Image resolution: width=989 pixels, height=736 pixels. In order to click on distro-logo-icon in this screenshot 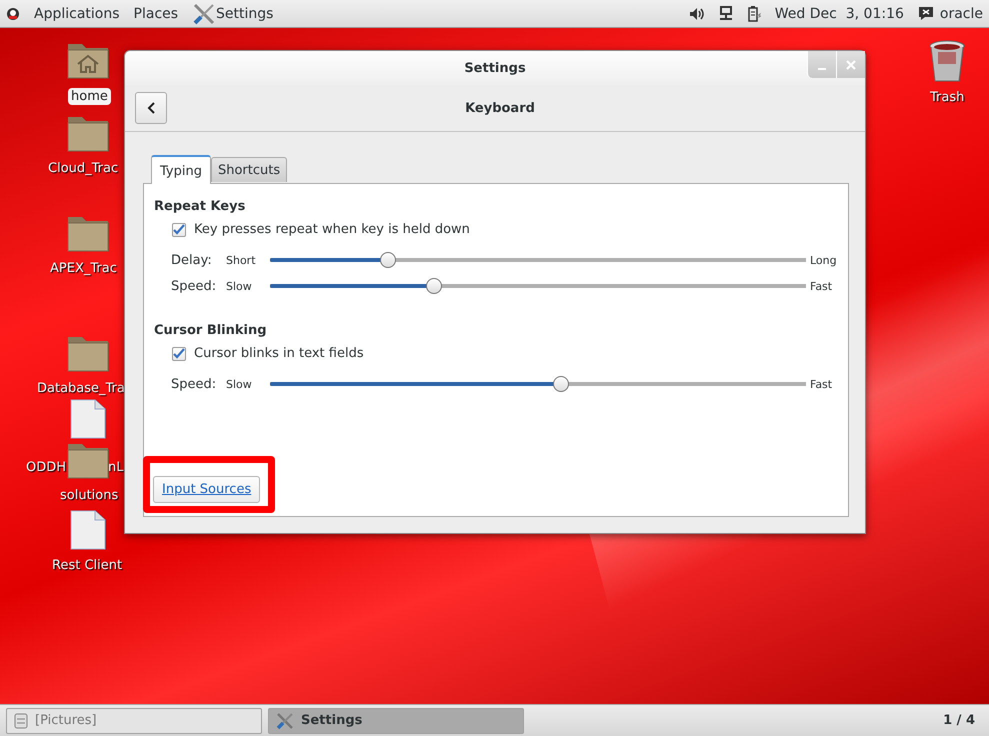, I will do `click(13, 13)`.